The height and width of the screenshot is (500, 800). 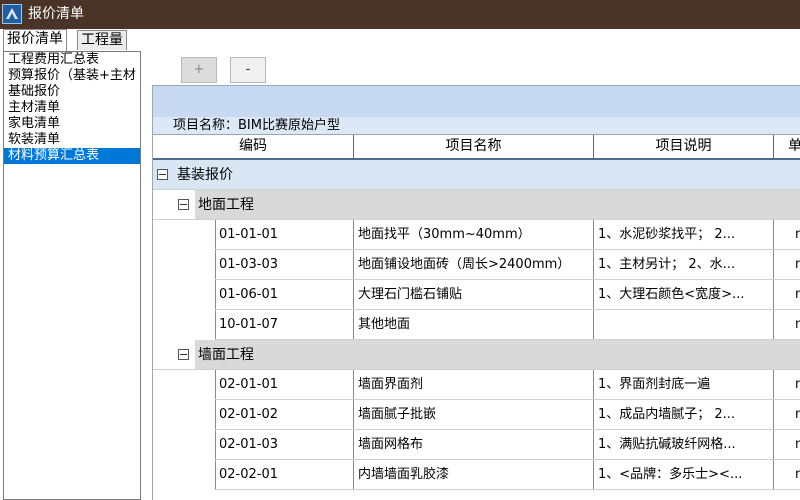 What do you see at coordinates (400, 40) in the screenshot?
I see `tab-bar: 报价清单 工程量` at bounding box center [400, 40].